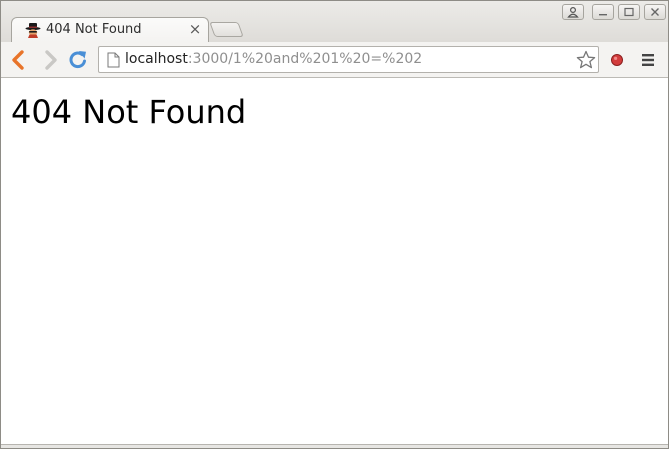 This screenshot has height=449, width=669. I want to click on reload-icon, so click(77, 60).